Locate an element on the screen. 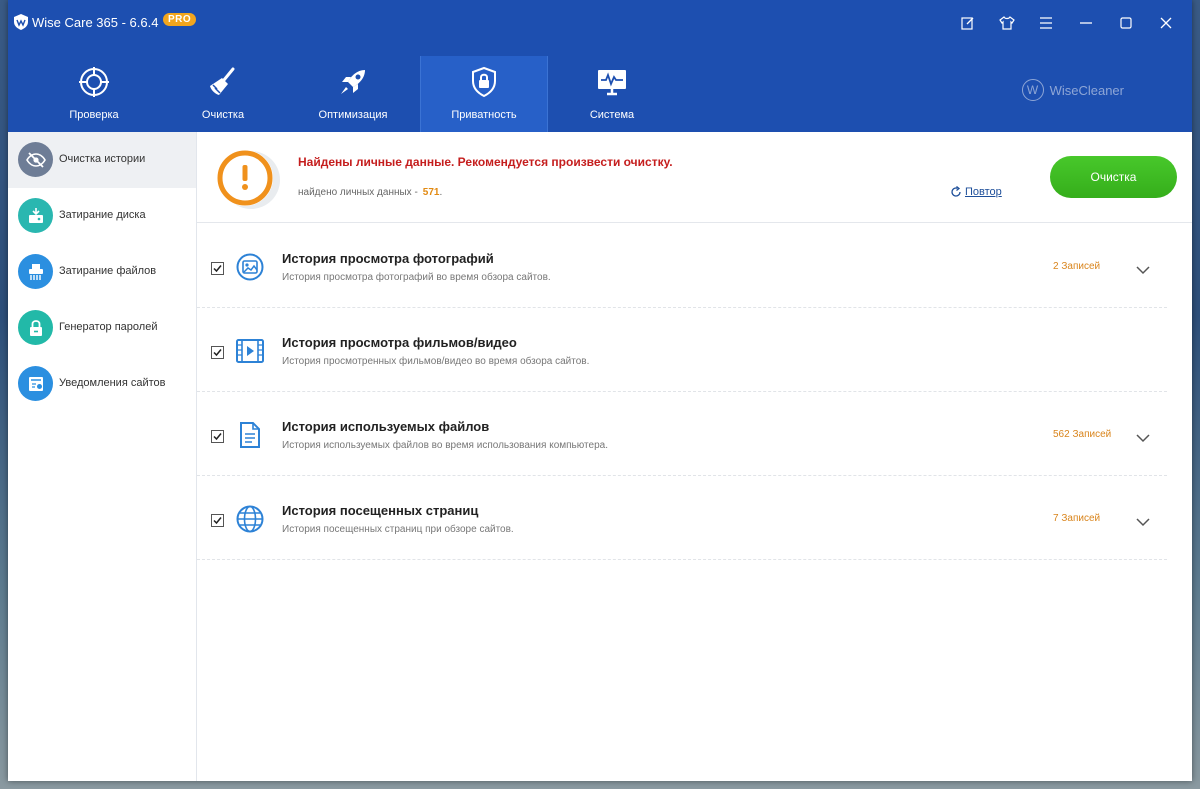  sidebar-item-file-shredder: Затирание файлов is located at coordinates (102, 272).